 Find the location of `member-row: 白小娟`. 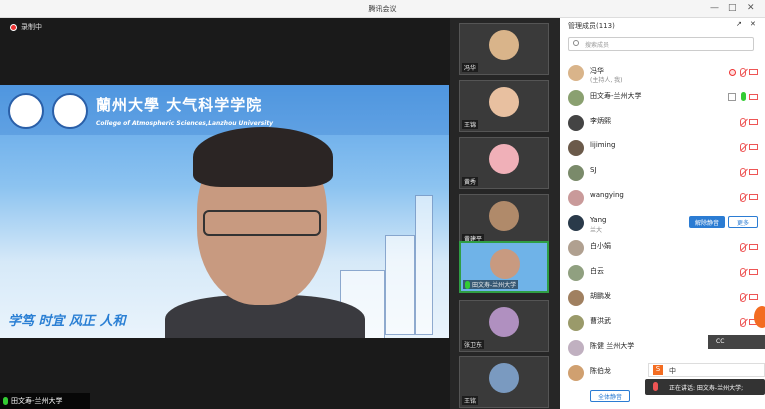

member-row: 白小娟 is located at coordinates (663, 250).